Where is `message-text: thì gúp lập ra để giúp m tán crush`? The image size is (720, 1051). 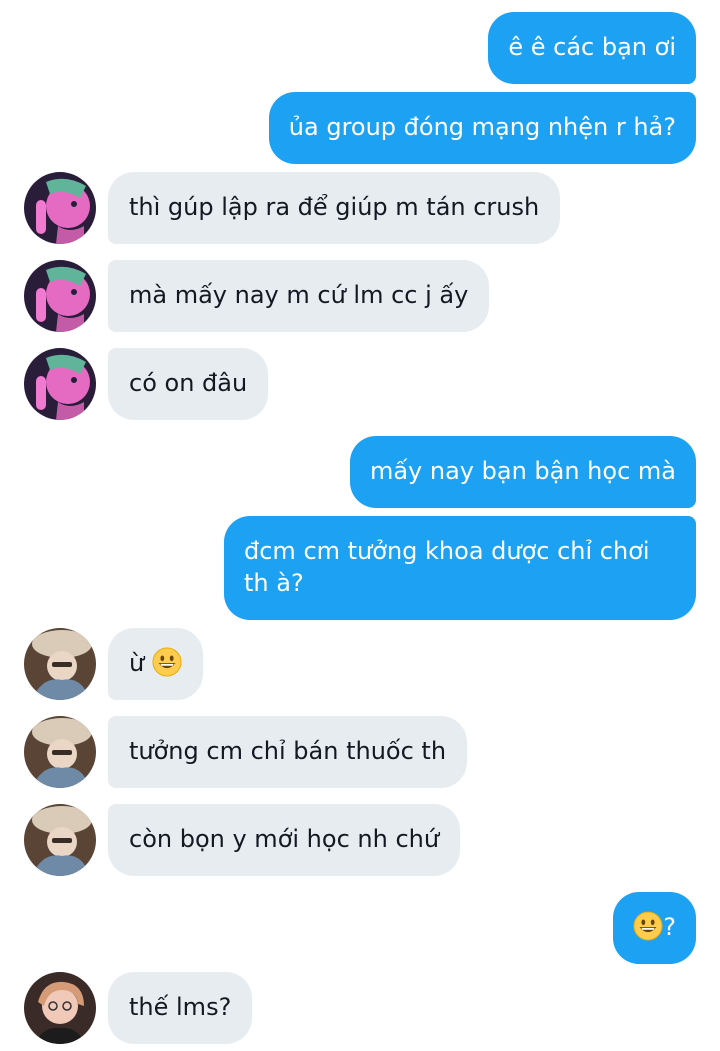 message-text: thì gúp lập ra để giúp m tán crush is located at coordinates (334, 207).